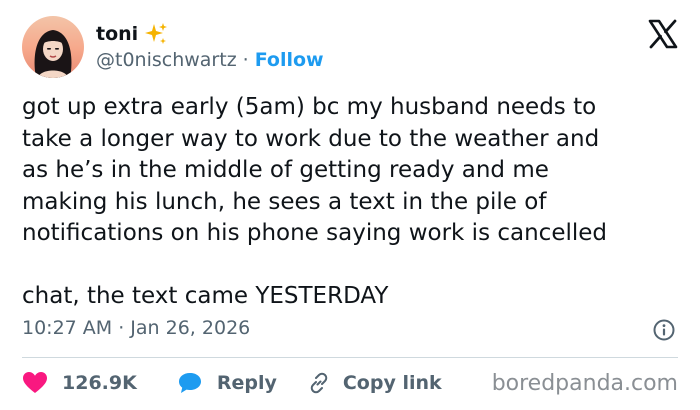 The image size is (700, 410). What do you see at coordinates (319, 383) in the screenshot?
I see `link-icon` at bounding box center [319, 383].